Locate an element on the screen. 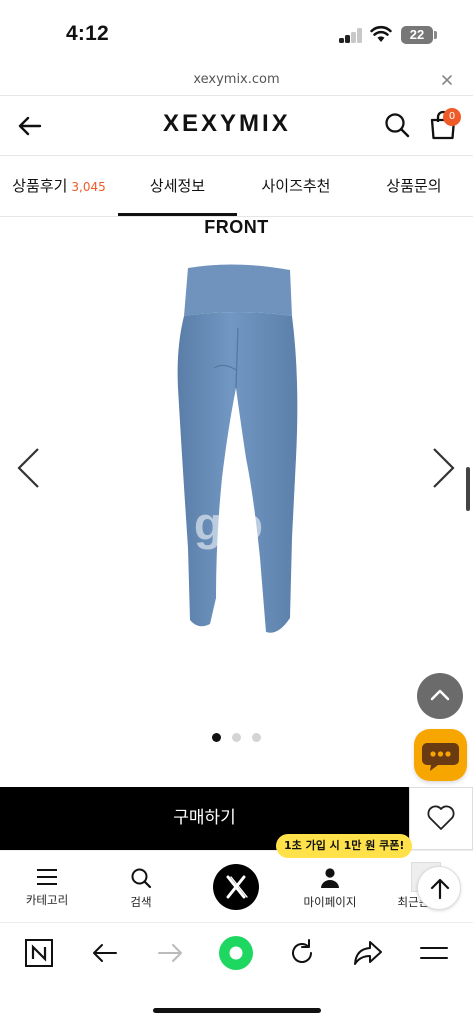  scroll-top-button is located at coordinates (440, 696).